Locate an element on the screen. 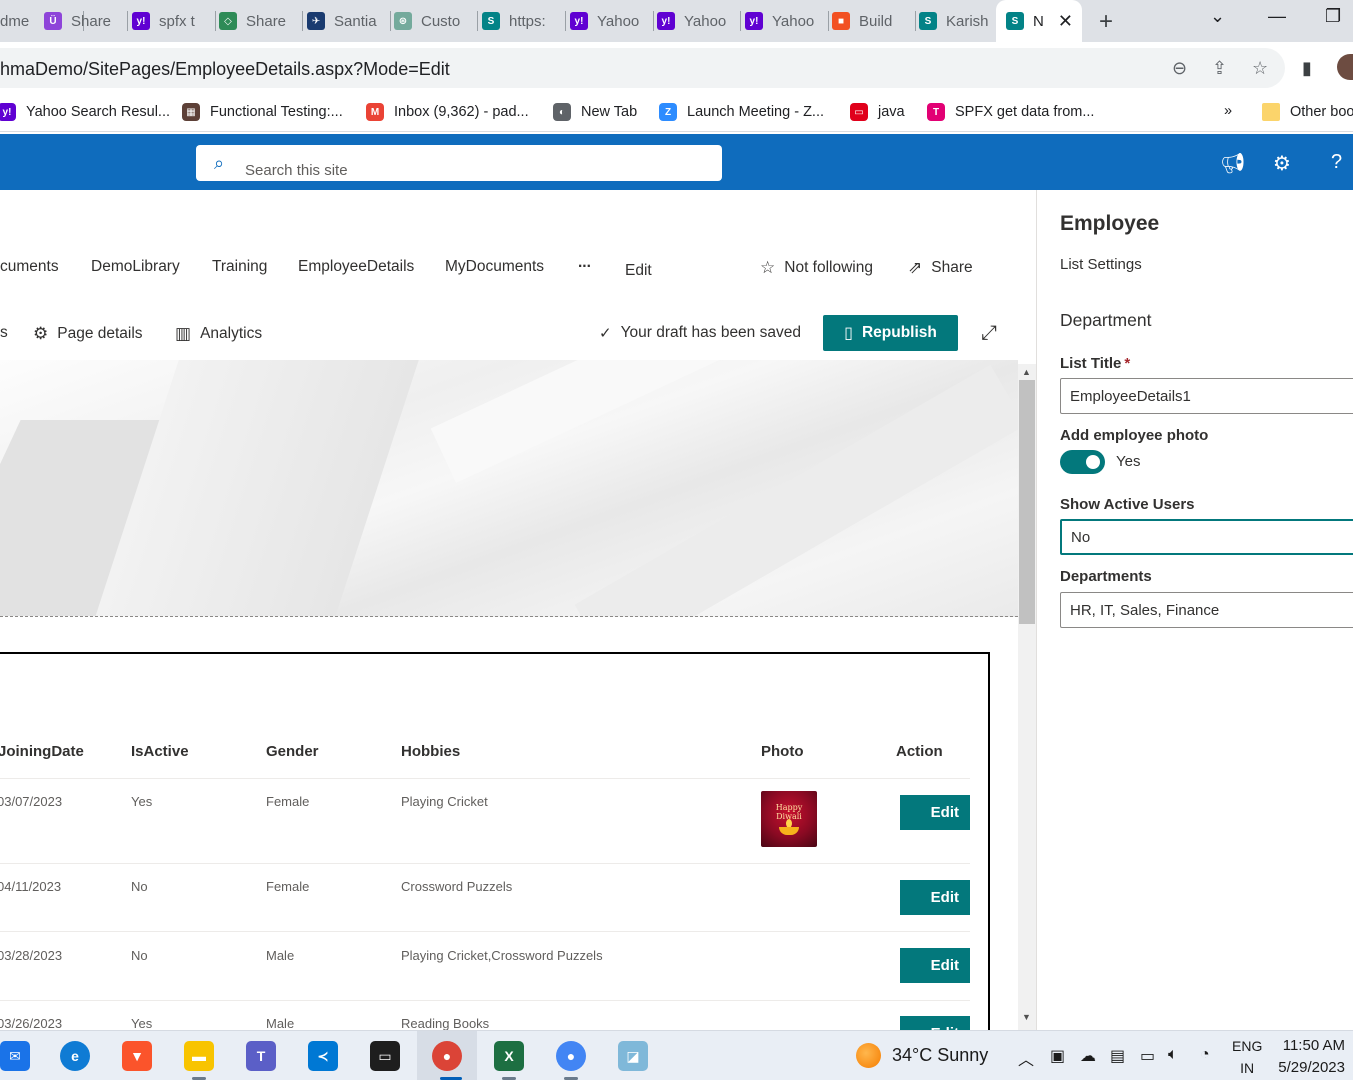 Image resolution: width=1353 pixels, height=1080 pixels. file-explorer-icon: ▬ is located at coordinates (199, 1056).